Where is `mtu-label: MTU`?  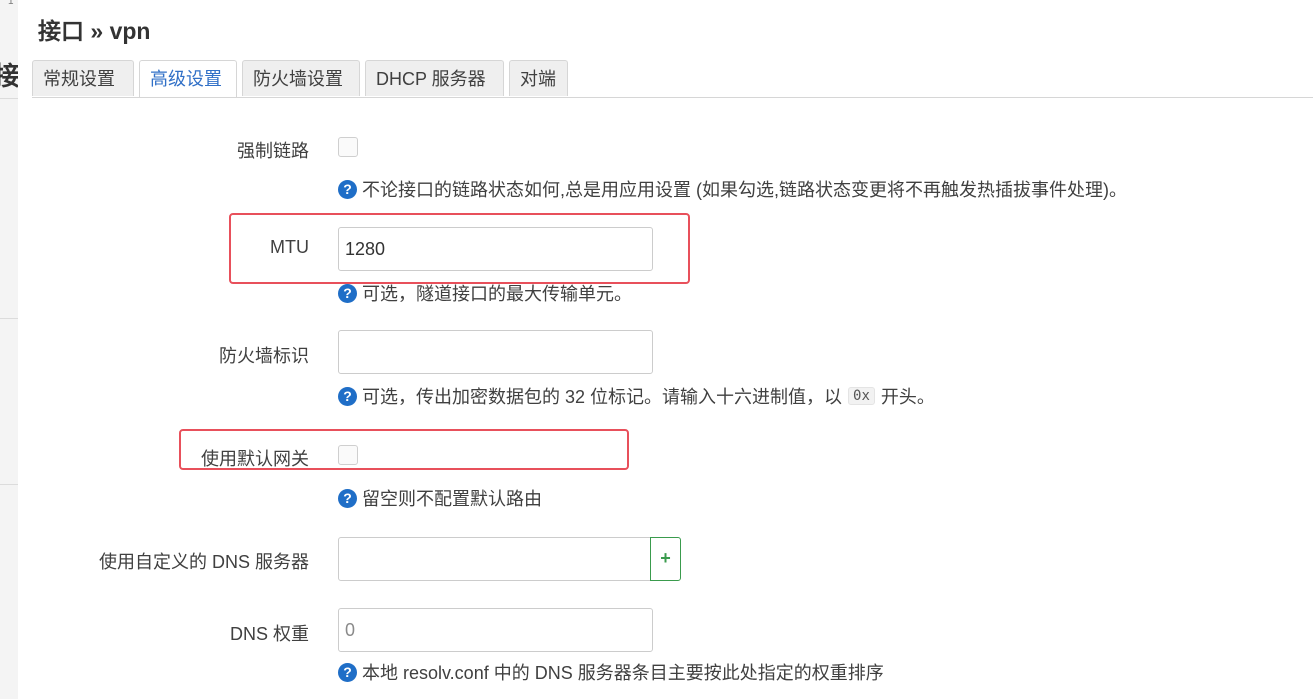
mtu-label: MTU is located at coordinates (289, 247).